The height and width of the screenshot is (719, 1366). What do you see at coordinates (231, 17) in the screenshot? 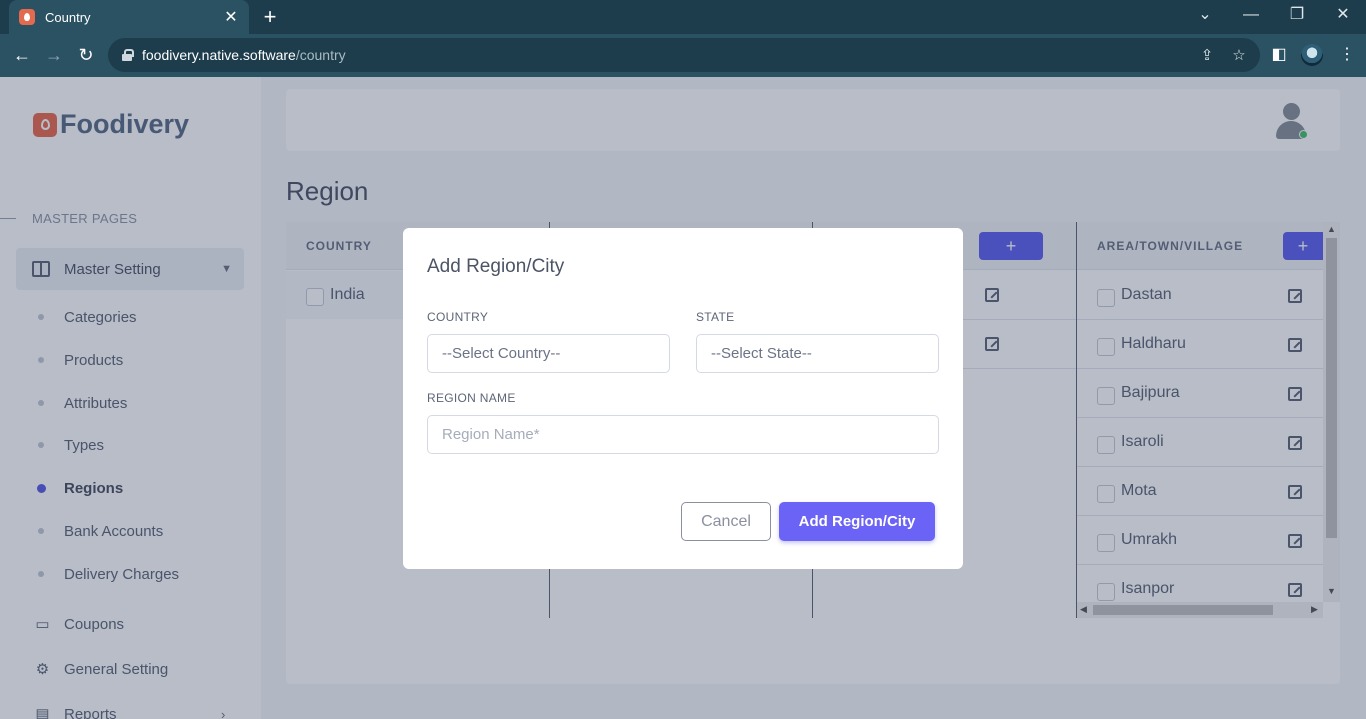
I see `close-tab-icon: ✕` at bounding box center [231, 17].